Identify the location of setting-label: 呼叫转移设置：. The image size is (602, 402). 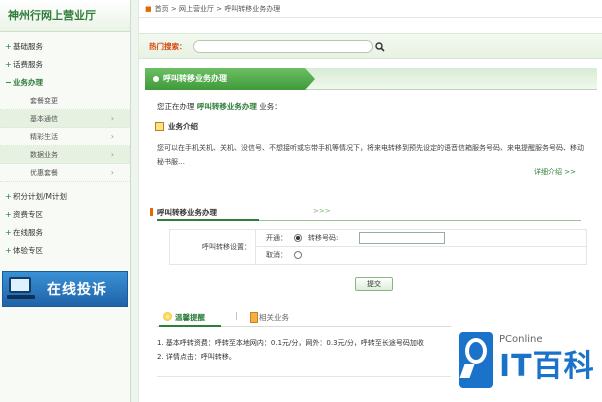
(213, 247).